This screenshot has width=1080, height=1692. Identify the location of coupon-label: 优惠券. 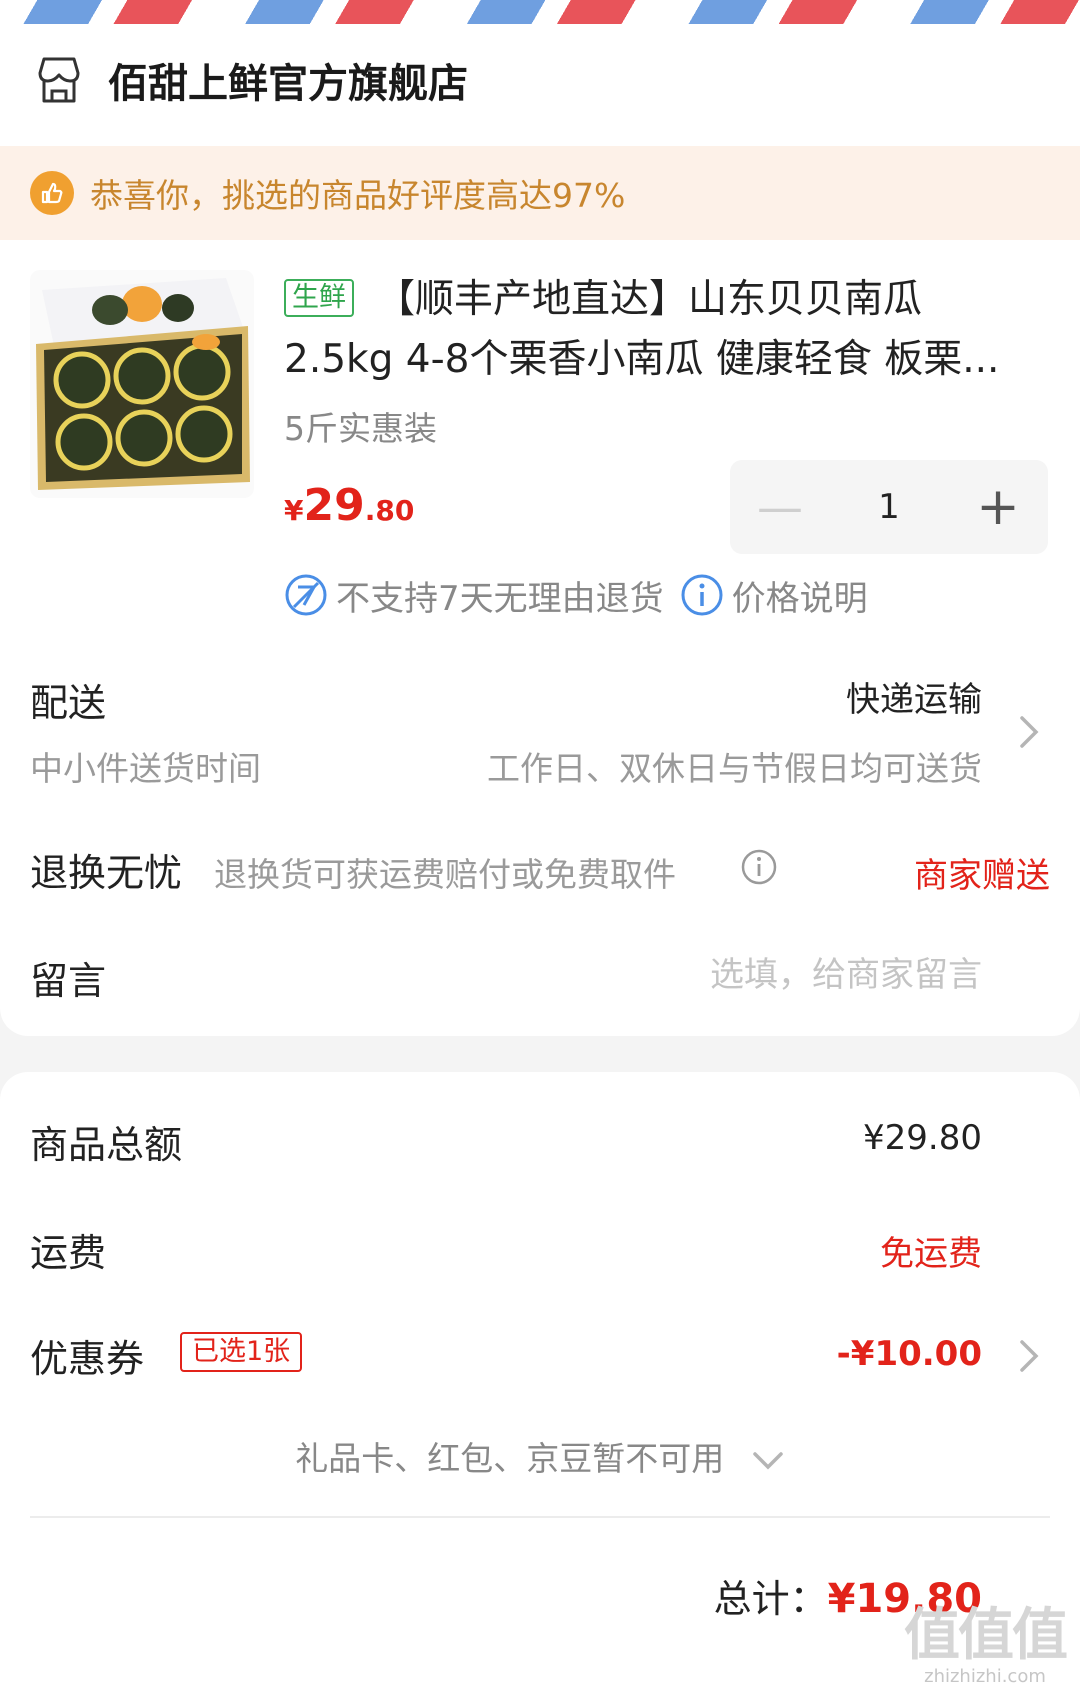
(87, 1359).